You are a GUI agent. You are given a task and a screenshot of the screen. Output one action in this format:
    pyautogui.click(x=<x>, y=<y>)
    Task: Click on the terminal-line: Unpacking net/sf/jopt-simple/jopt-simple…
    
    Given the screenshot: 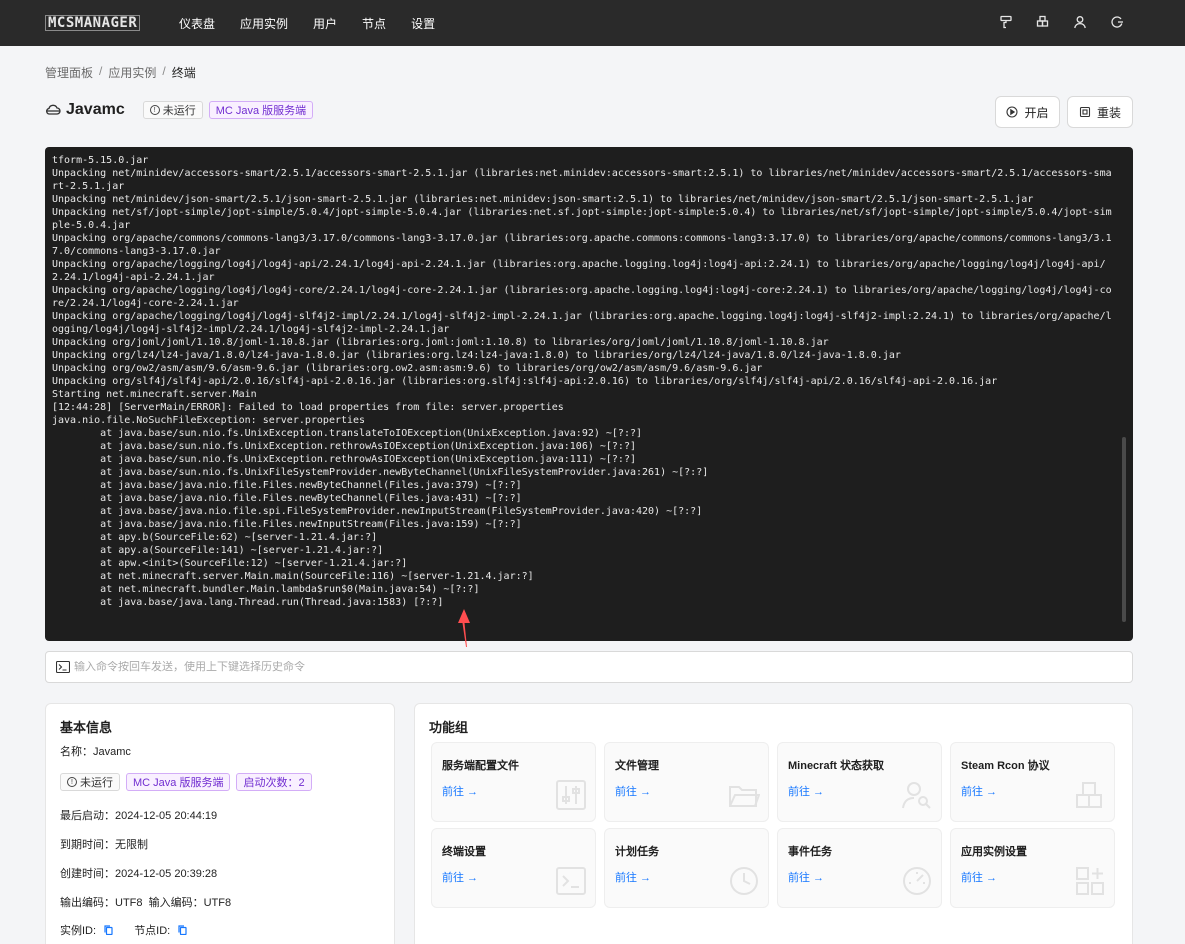 What is the action you would take?
    pyautogui.click(x=582, y=219)
    